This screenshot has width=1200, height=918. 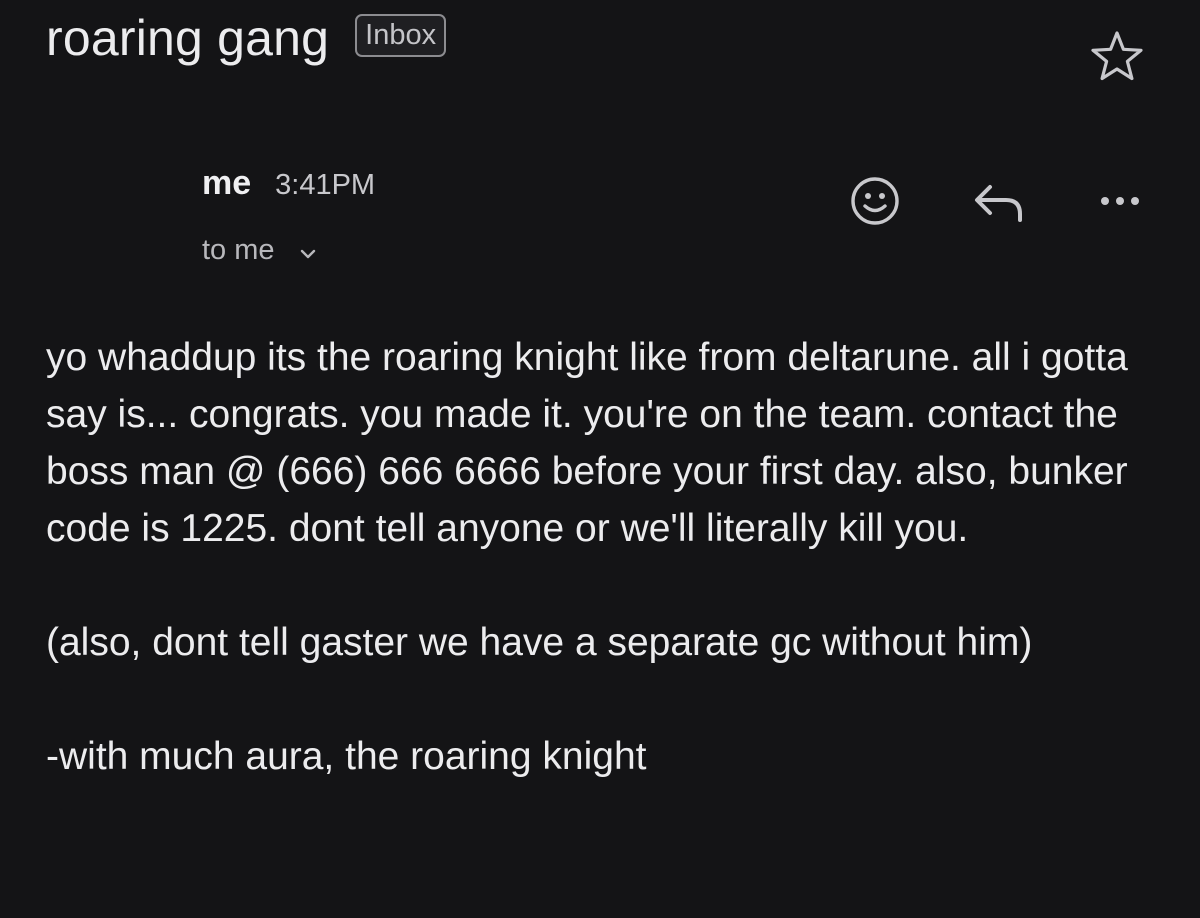 What do you see at coordinates (227, 183) in the screenshot?
I see `sender-name: me` at bounding box center [227, 183].